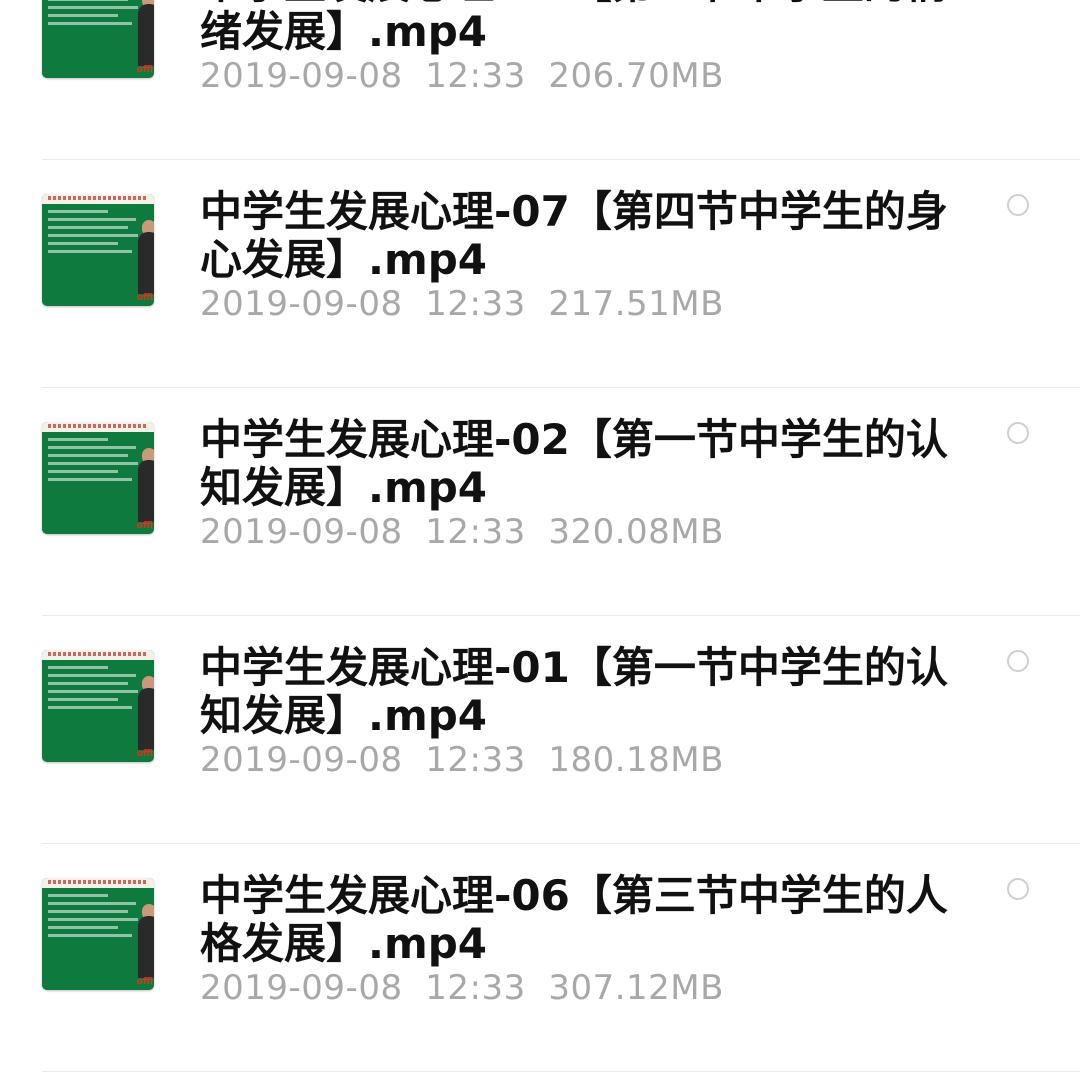 This screenshot has width=1080, height=1080. I want to click on file-title: 中学生发展心理-02【第一节中学生的认 知发展】.mp4, so click(580, 464).